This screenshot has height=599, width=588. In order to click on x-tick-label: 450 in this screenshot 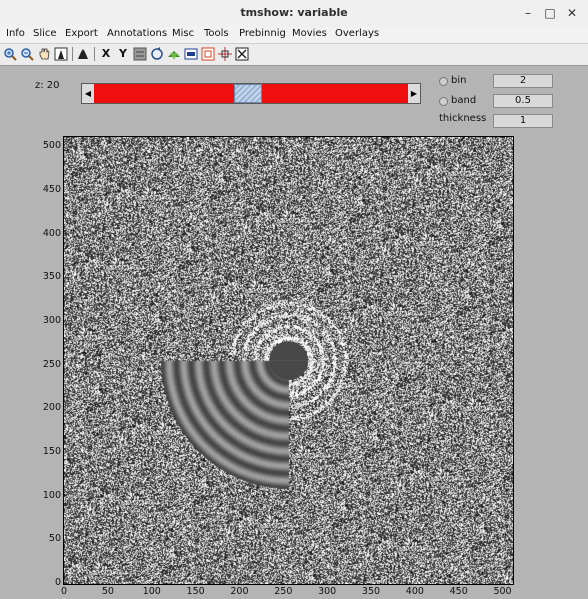, I will do `click(458, 591)`.